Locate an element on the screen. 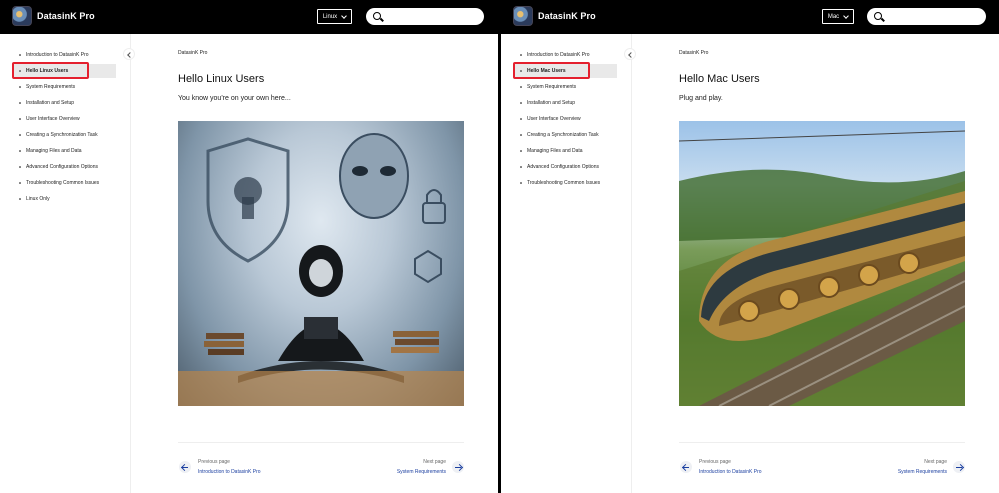 The height and width of the screenshot is (493, 999). sidebar-item-hello-mac-users: Hello Mac Users is located at coordinates (565, 70).